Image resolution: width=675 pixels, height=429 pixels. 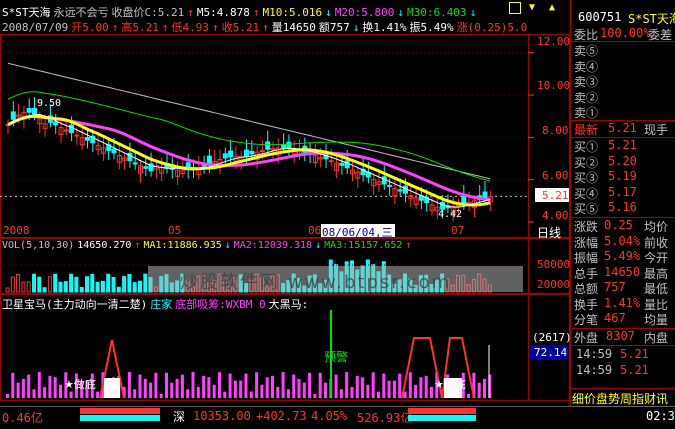 What do you see at coordinates (656, 227) in the screenshot?
I see `quote-l2: 均价` at bounding box center [656, 227].